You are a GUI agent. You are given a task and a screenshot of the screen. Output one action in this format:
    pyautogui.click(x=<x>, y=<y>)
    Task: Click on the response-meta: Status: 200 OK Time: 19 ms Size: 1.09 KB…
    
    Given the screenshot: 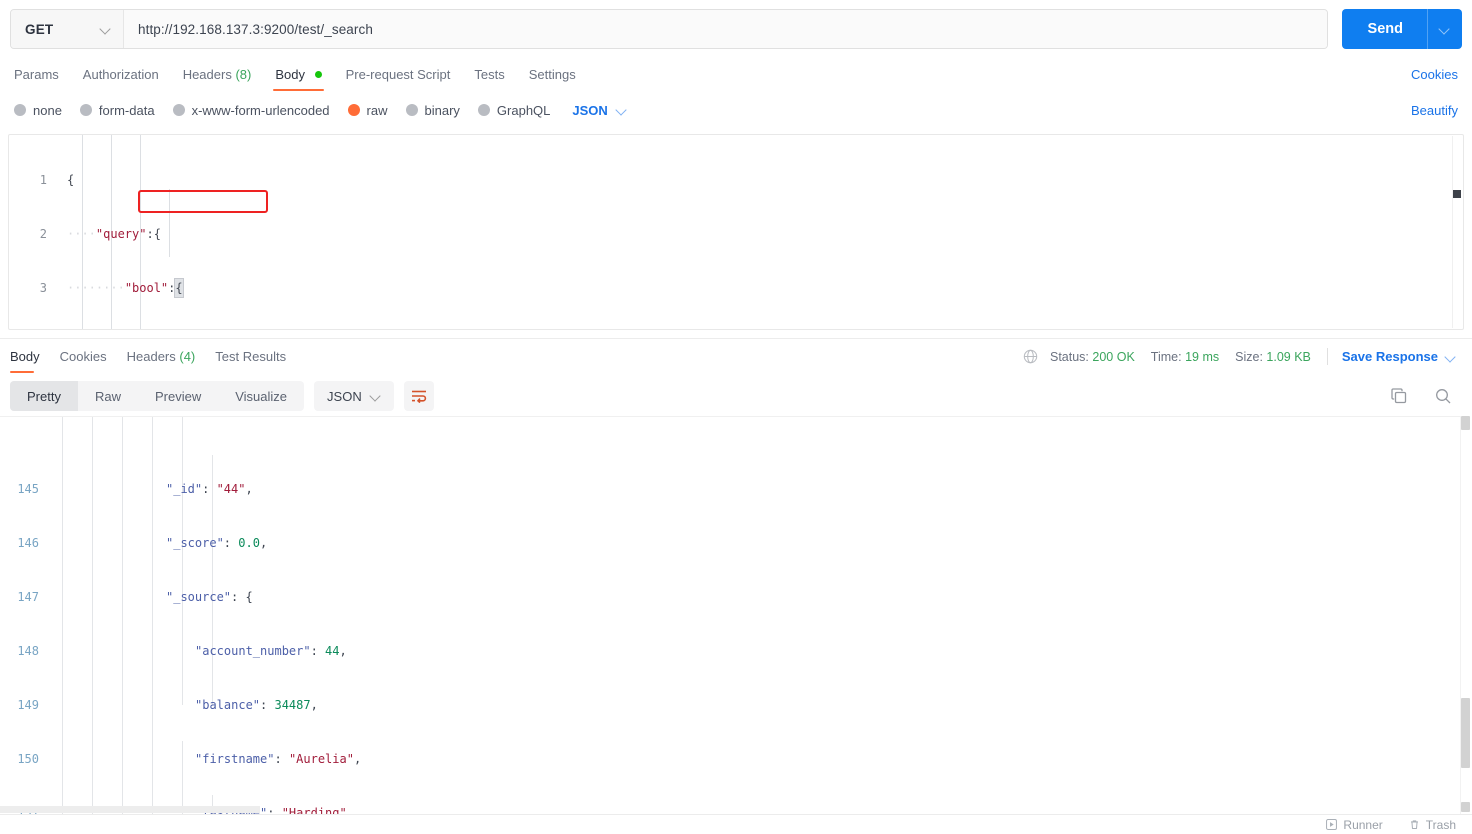 What is the action you would take?
    pyautogui.click(x=1242, y=356)
    